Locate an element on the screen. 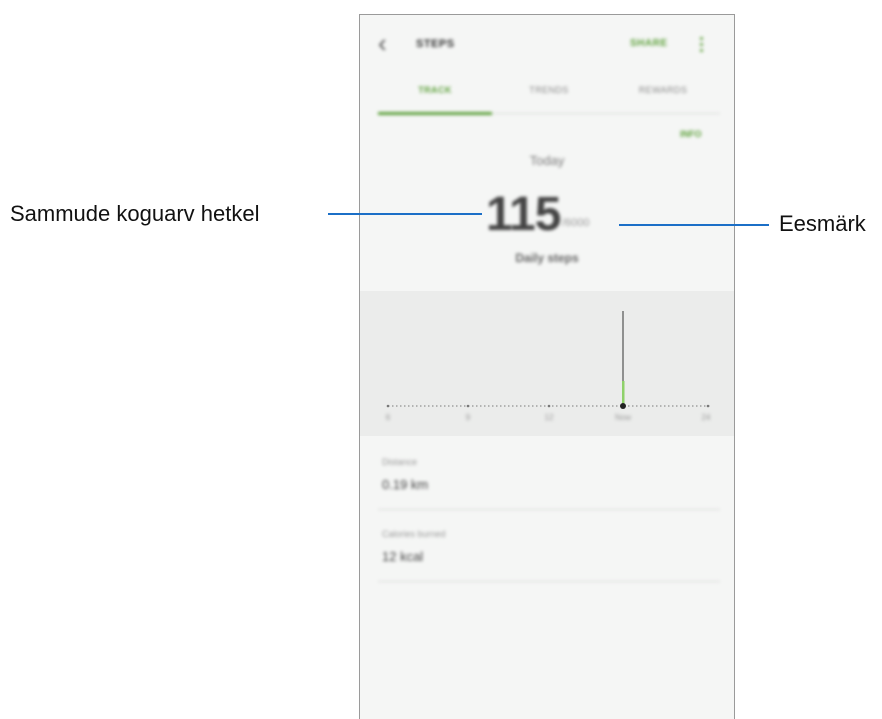 The width and height of the screenshot is (882, 719). timeline-tick-labels: 6 9 12 Now 24 is located at coordinates (547, 420).